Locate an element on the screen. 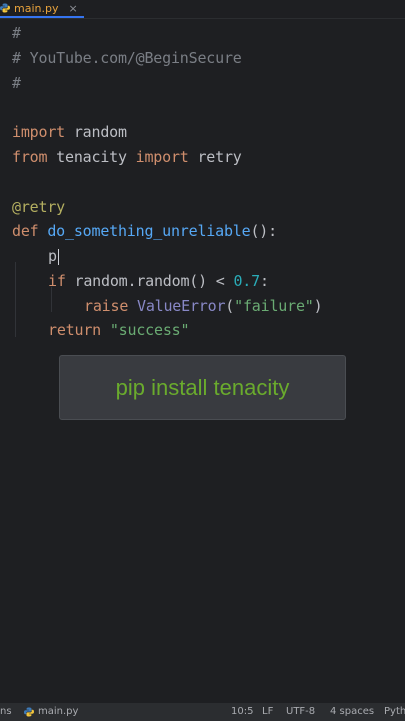 The width and height of the screenshot is (405, 721). status-language: Pyth is located at coordinates (394, 712).